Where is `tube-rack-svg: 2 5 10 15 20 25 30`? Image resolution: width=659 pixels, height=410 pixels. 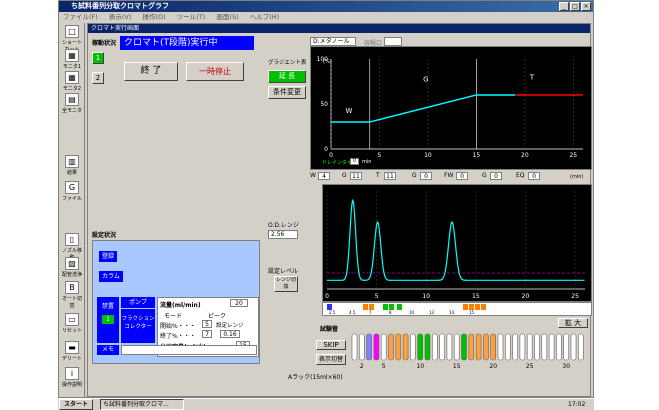 tube-rack-svg: 2 5 10 15 20 25 30 is located at coordinates (467, 351).